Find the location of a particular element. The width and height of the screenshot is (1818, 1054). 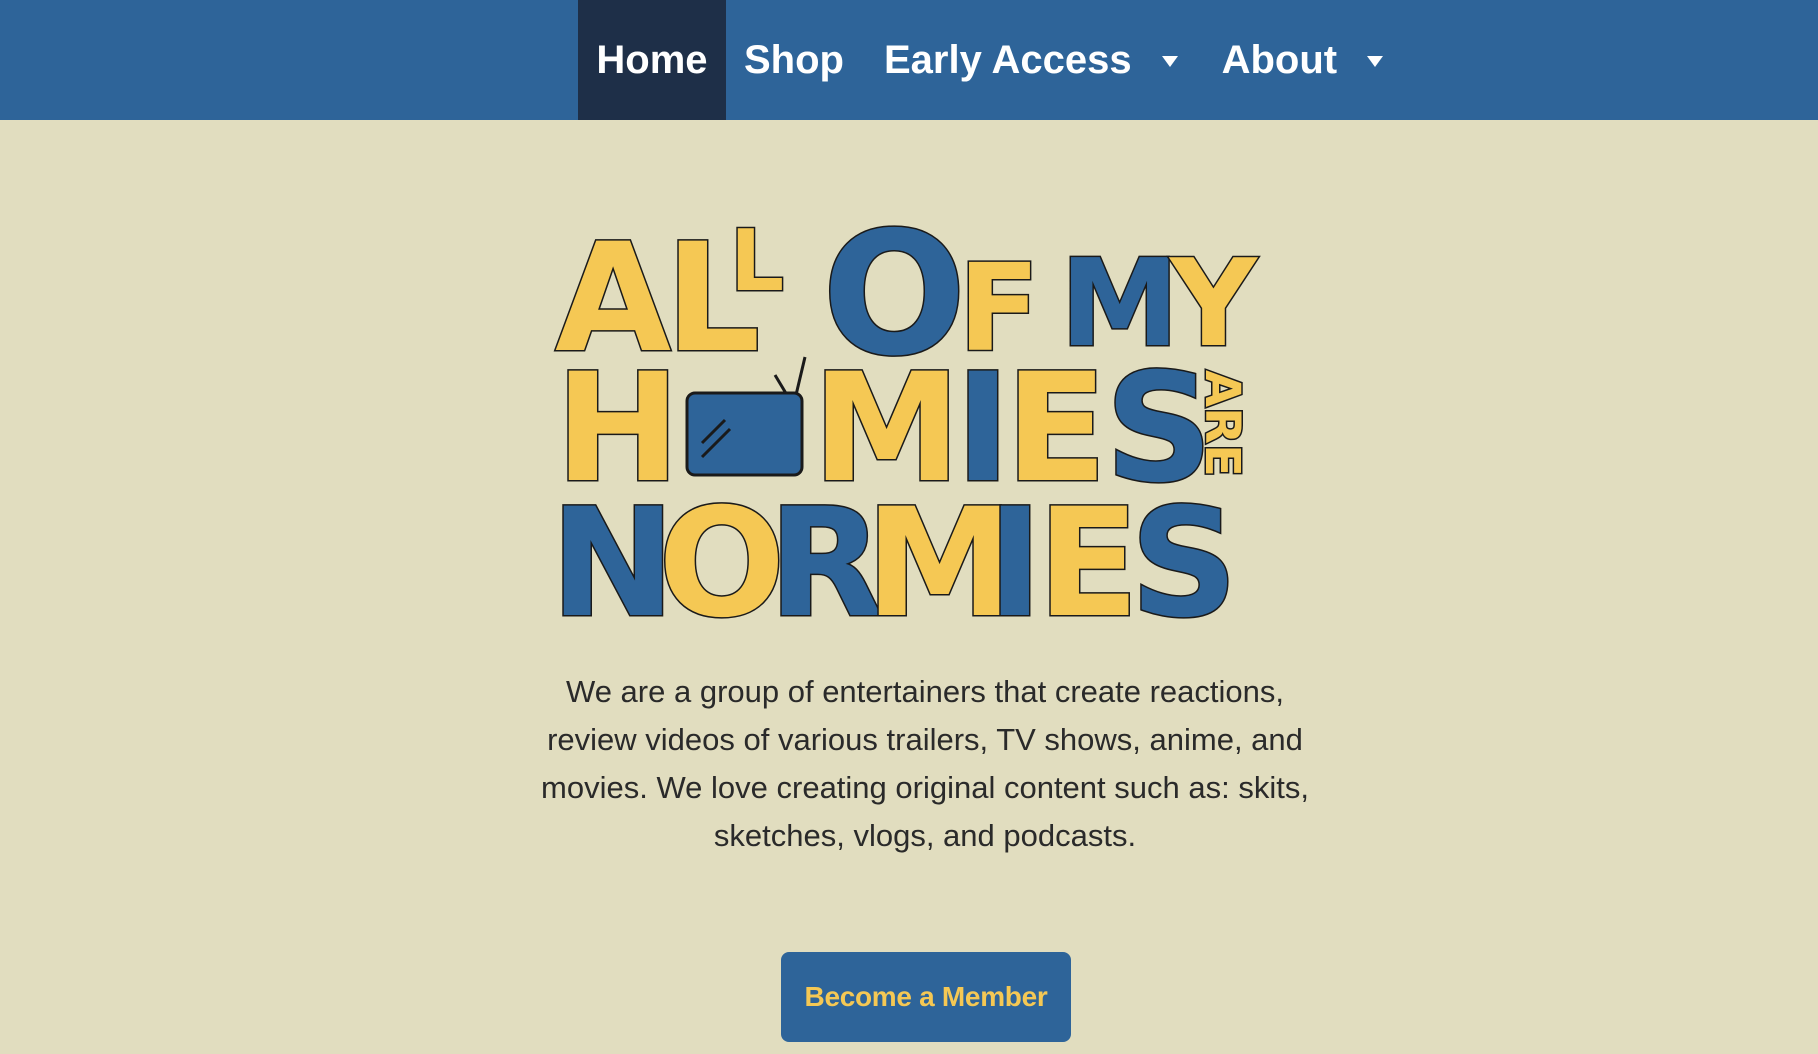

nav-shop-label: Shop is located at coordinates (794, 59).